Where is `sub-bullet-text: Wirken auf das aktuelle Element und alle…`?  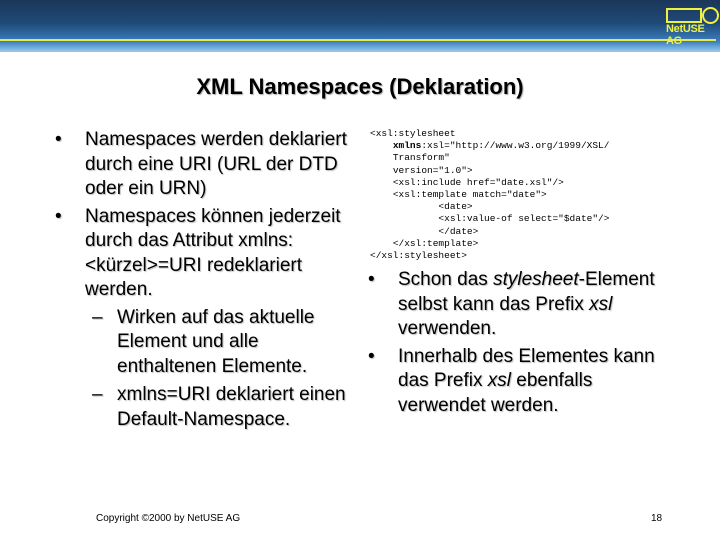 sub-bullet-text: Wirken auf das aktuelle Element und alle… is located at coordinates (216, 341).